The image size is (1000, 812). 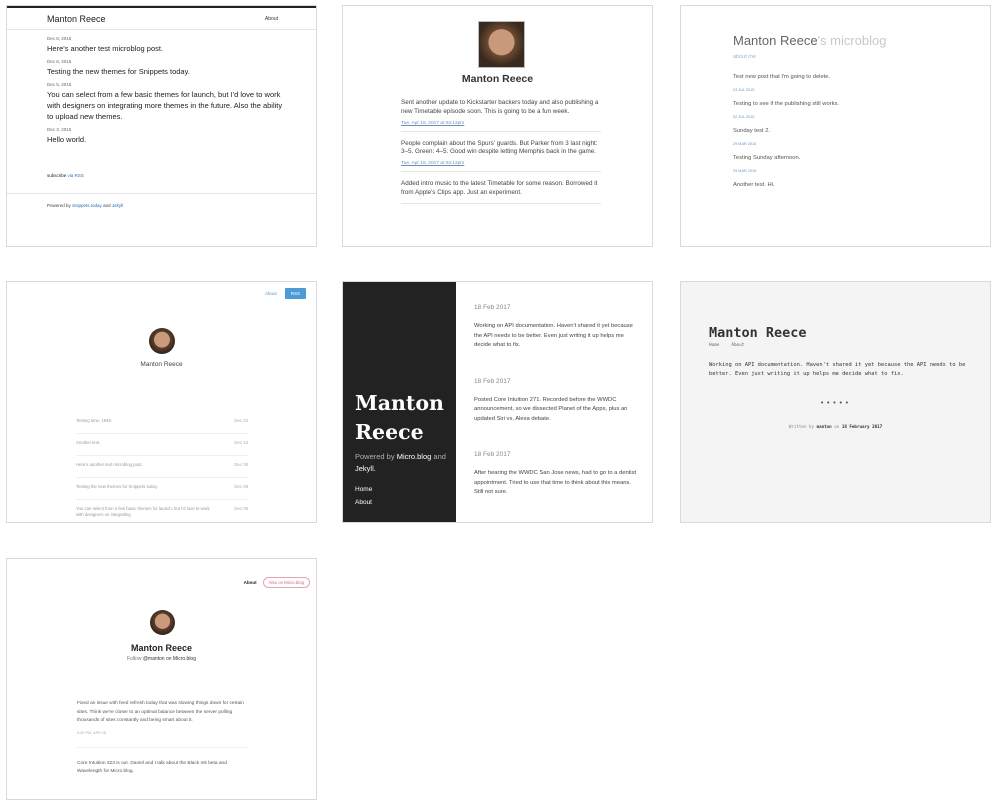 I want to click on subscribe-line: subscribe via RSS, so click(x=65, y=175).